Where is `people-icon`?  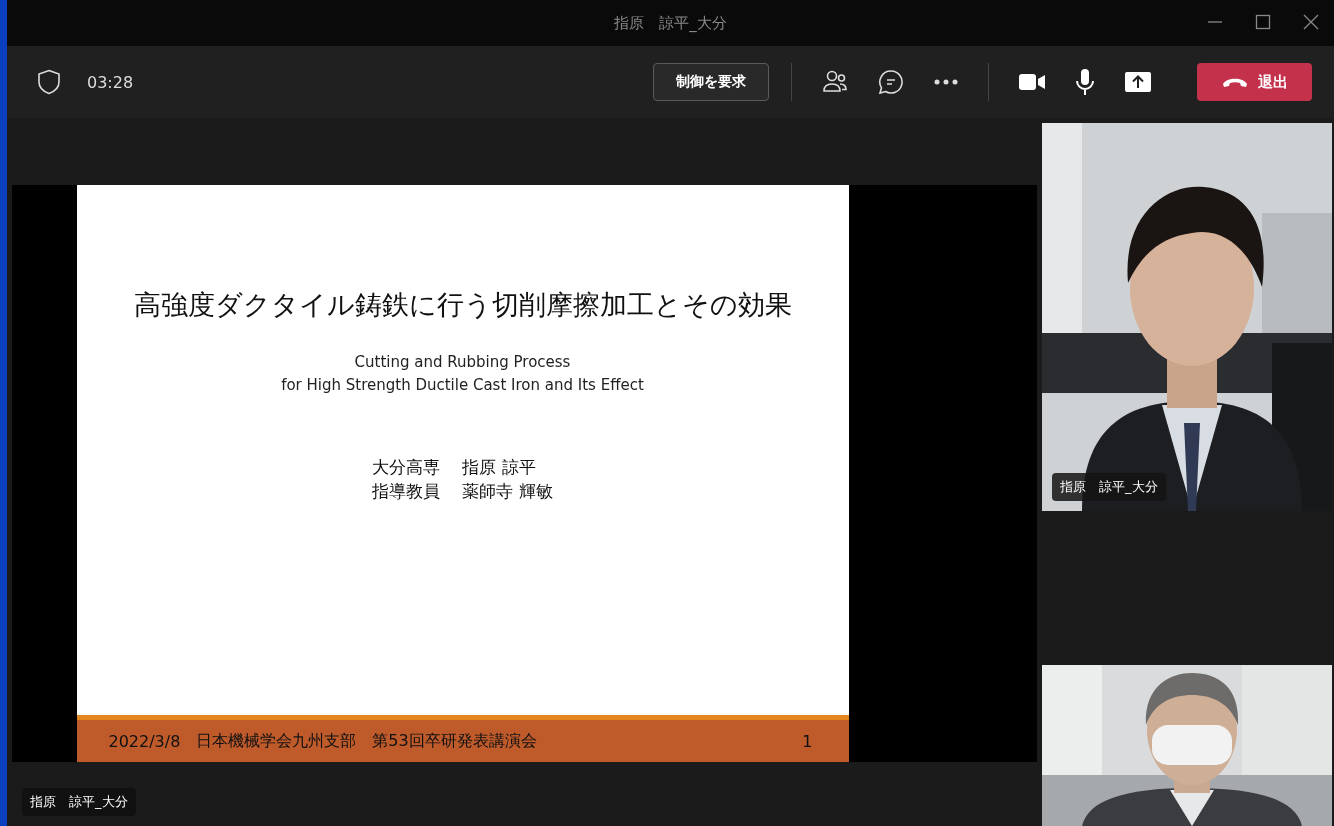 people-icon is located at coordinates (835, 82).